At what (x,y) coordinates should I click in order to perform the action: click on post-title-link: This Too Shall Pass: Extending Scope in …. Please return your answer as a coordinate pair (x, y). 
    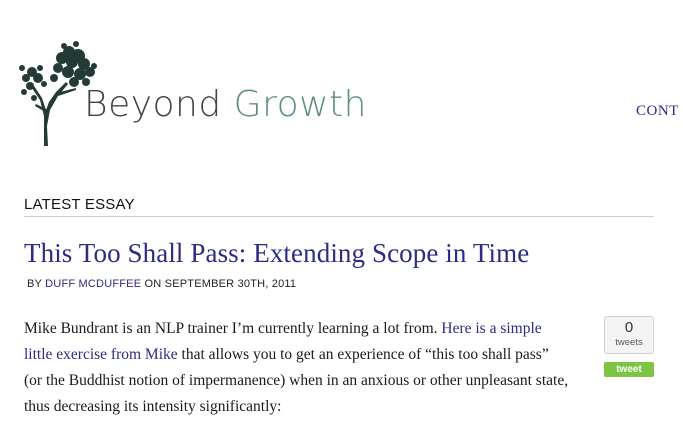
    Looking at the image, I should click on (276, 253).